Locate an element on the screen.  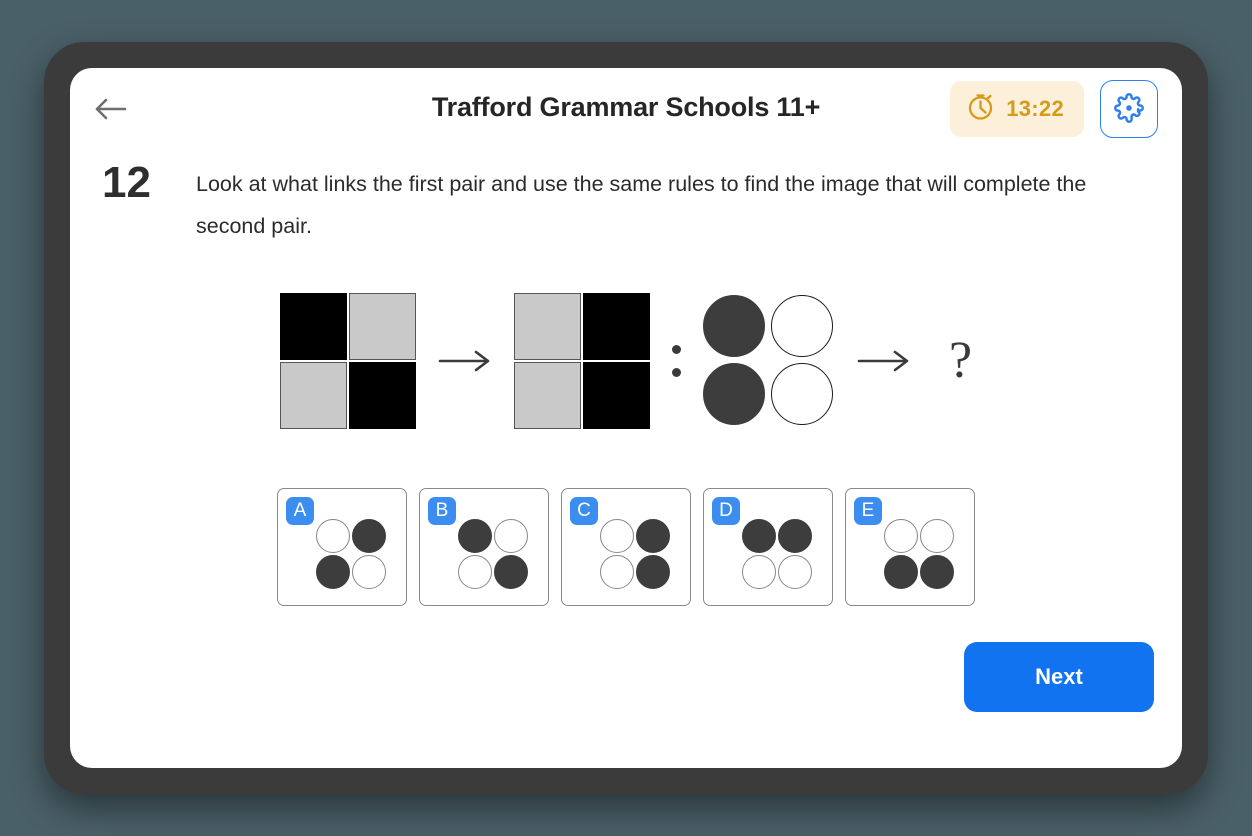
option-e-badge: E is located at coordinates (868, 510).